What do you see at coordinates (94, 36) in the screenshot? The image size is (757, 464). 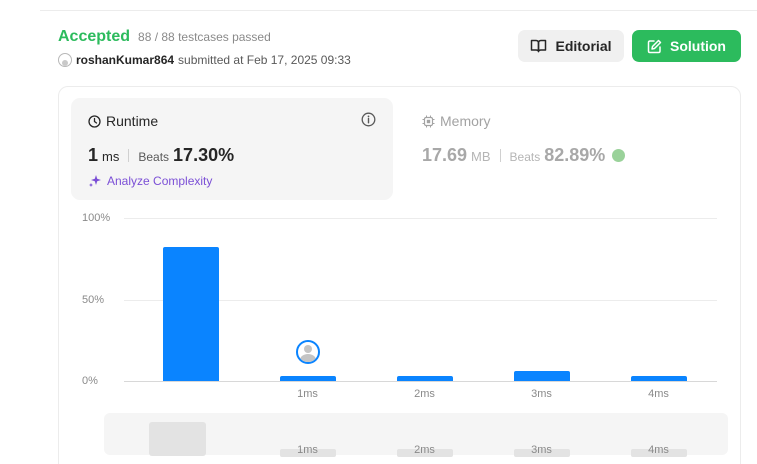 I see `status-accepted: Accepted` at bounding box center [94, 36].